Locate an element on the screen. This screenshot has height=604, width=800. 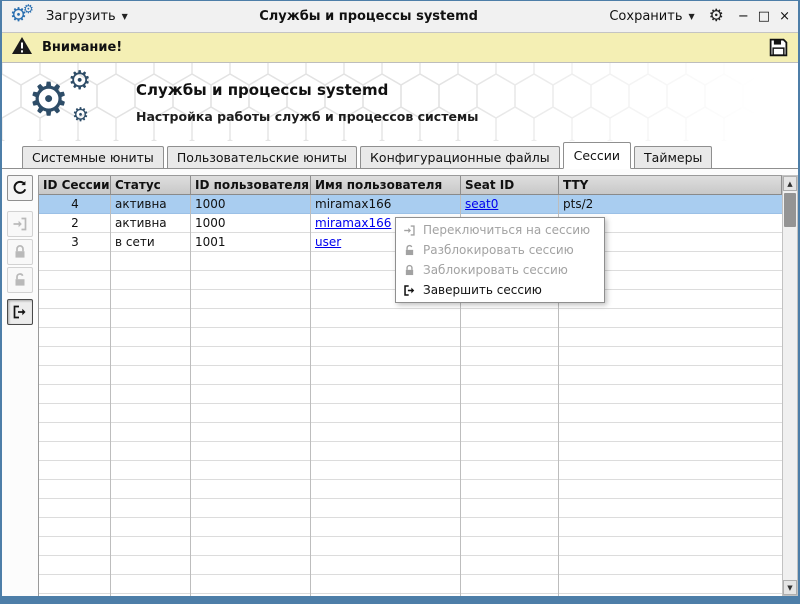
lock-session-button is located at coordinates (20, 252).